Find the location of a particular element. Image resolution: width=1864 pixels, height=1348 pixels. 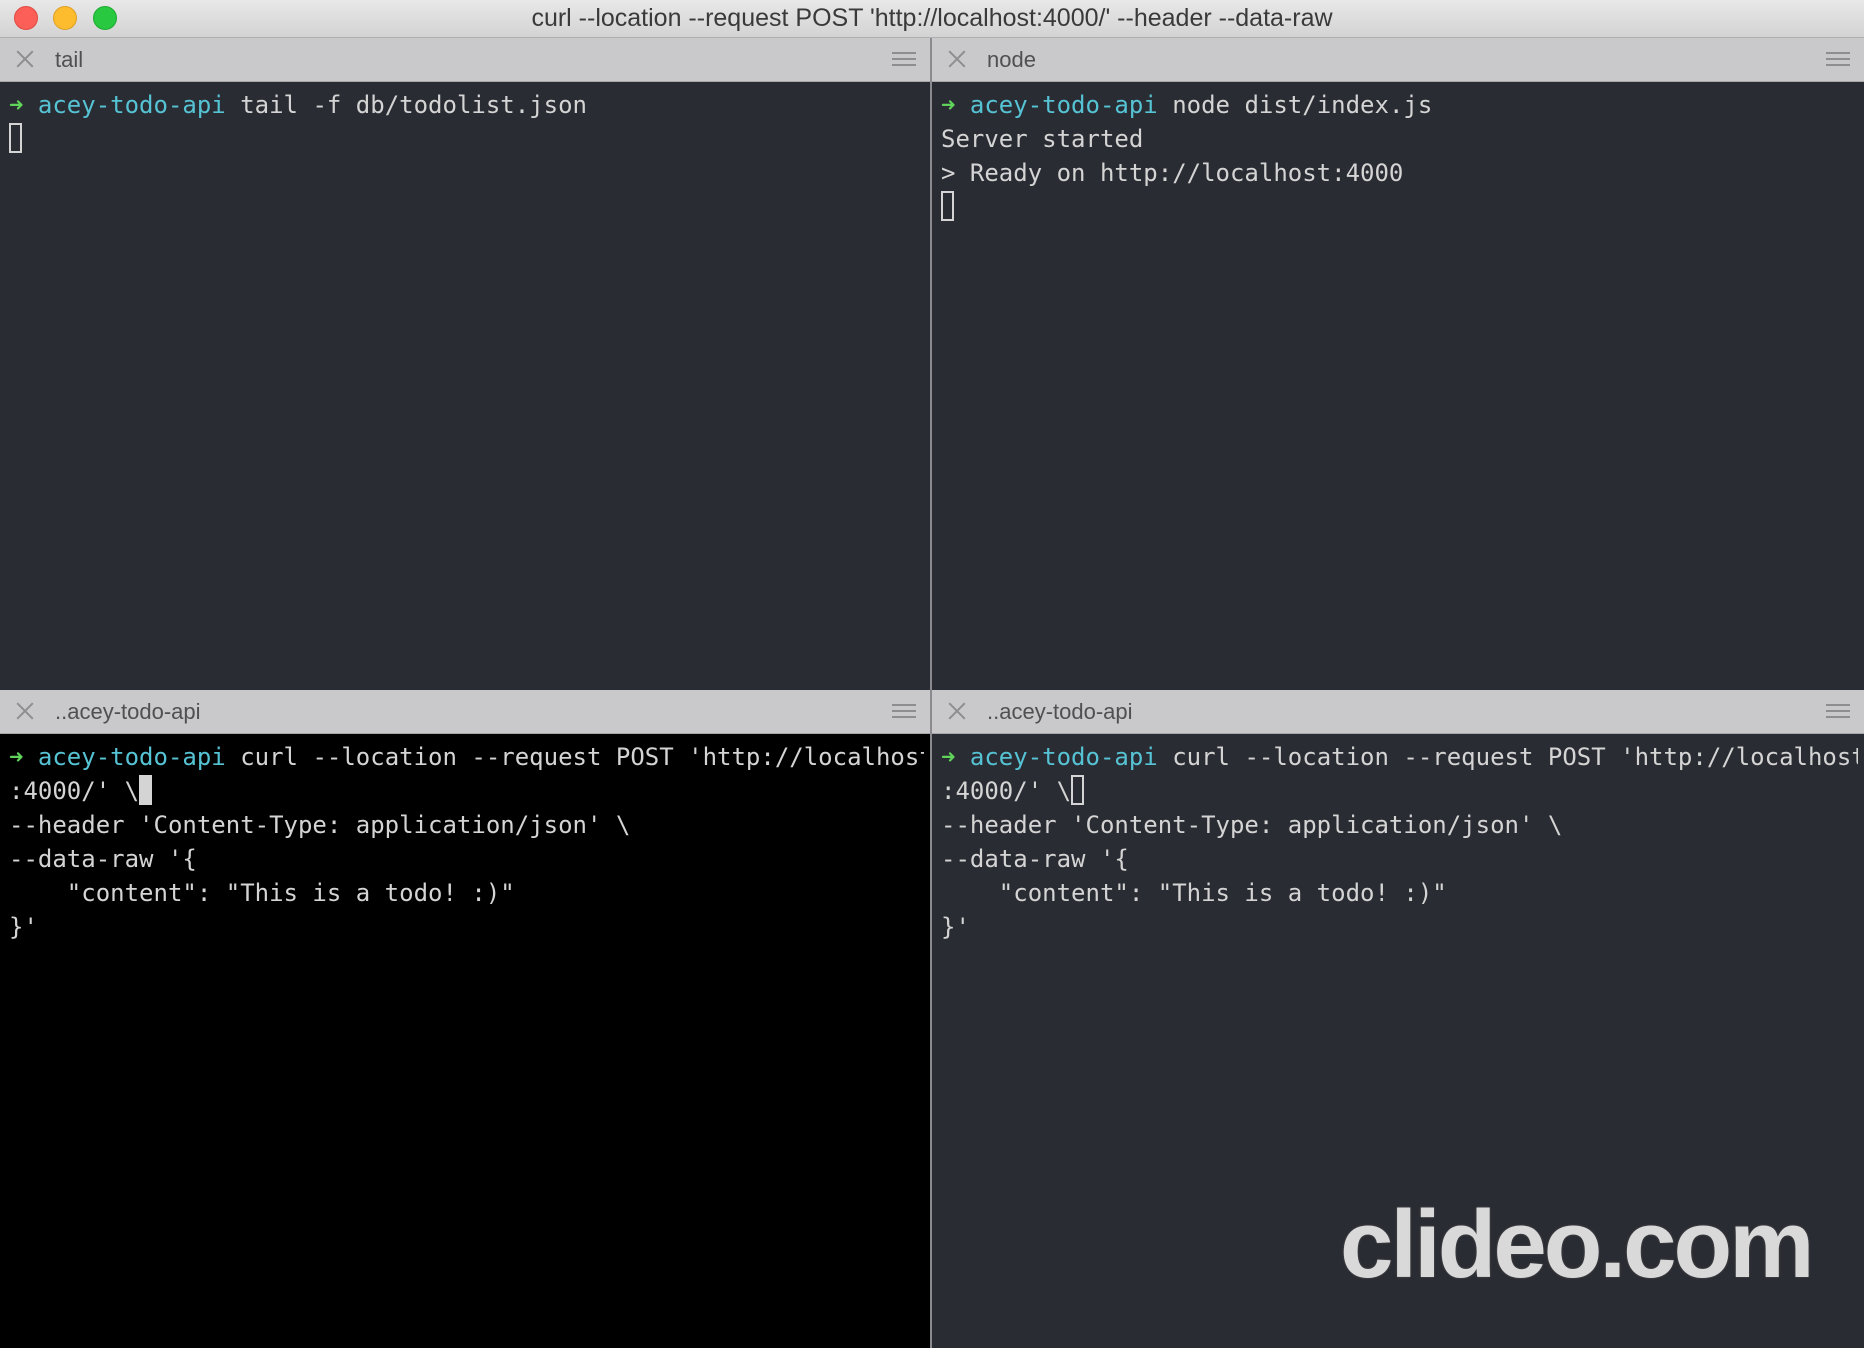

pane-divider is located at coordinates (931, 693).